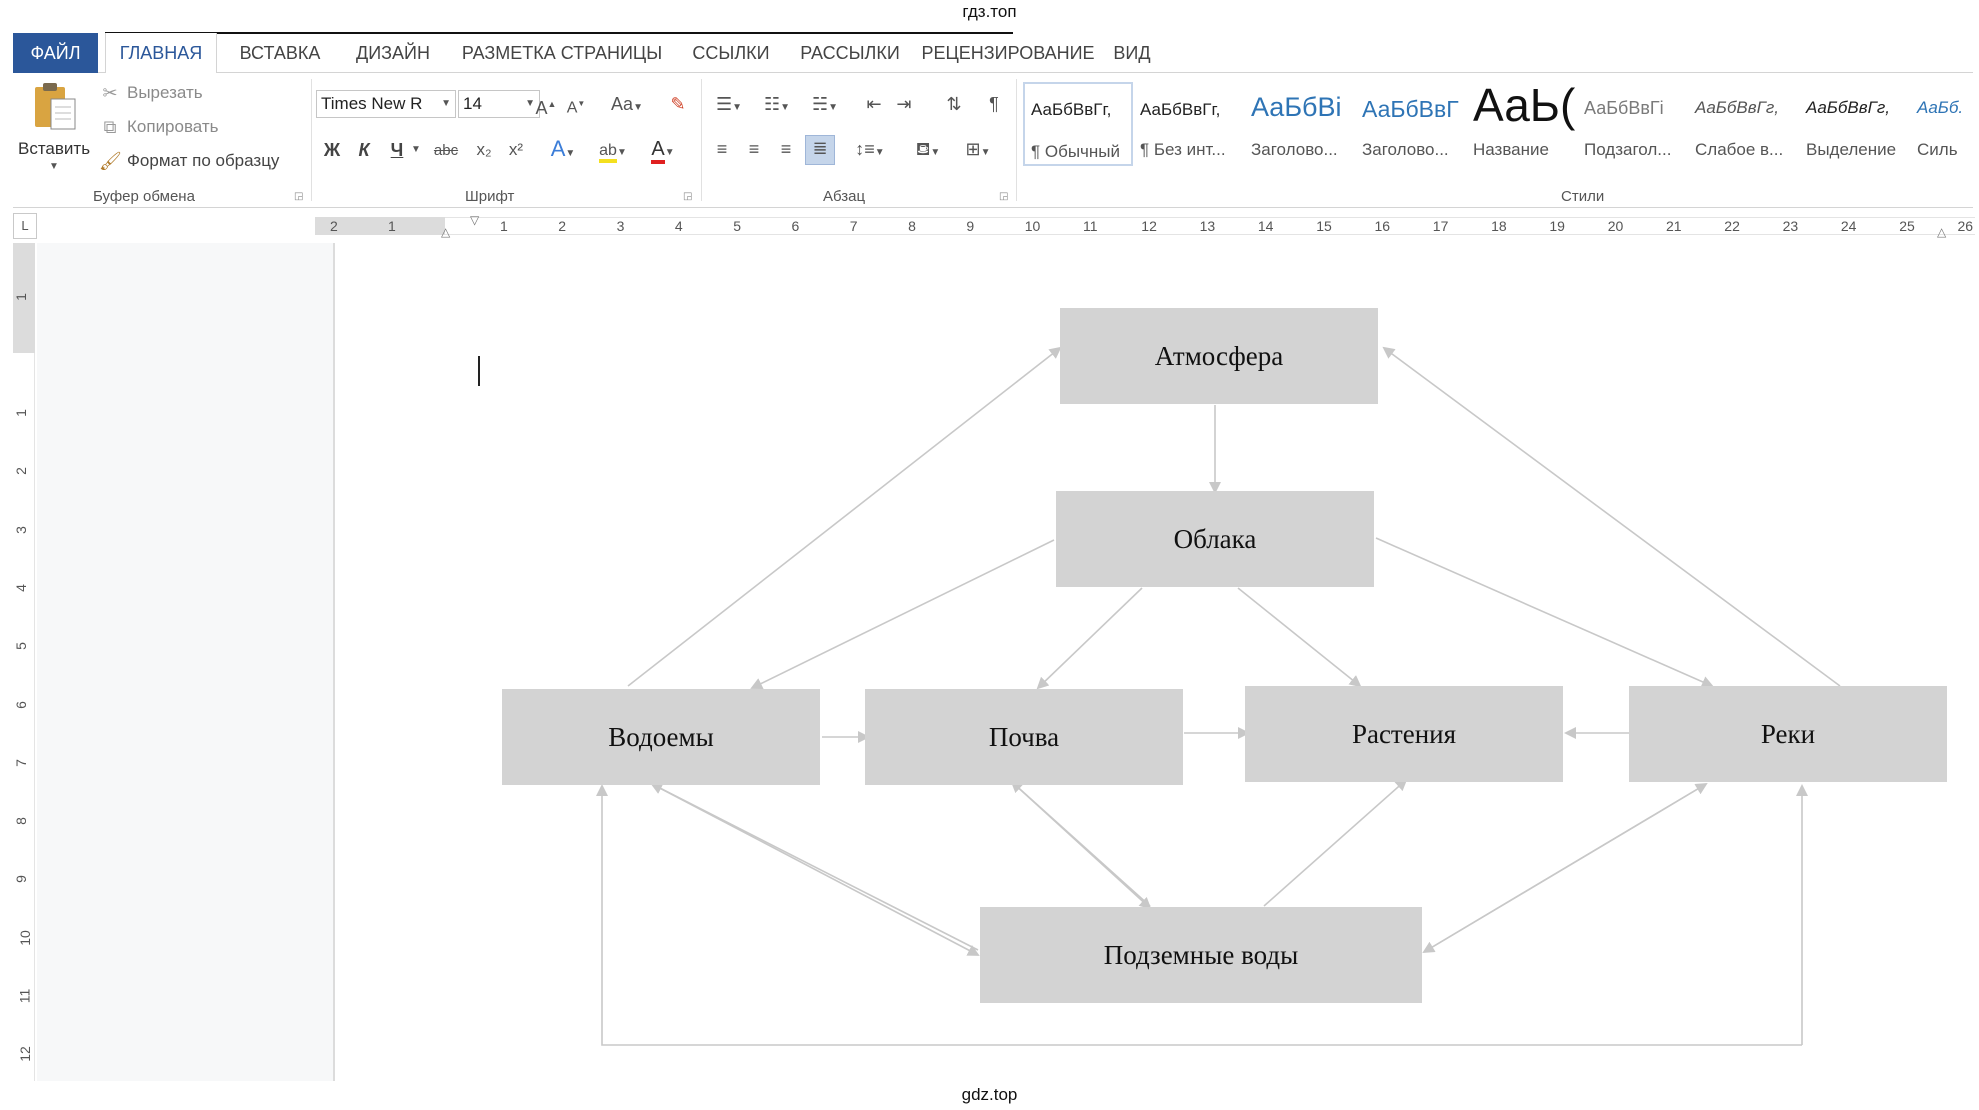  I want to click on borders-button: ⊞▼, so click(978, 151).